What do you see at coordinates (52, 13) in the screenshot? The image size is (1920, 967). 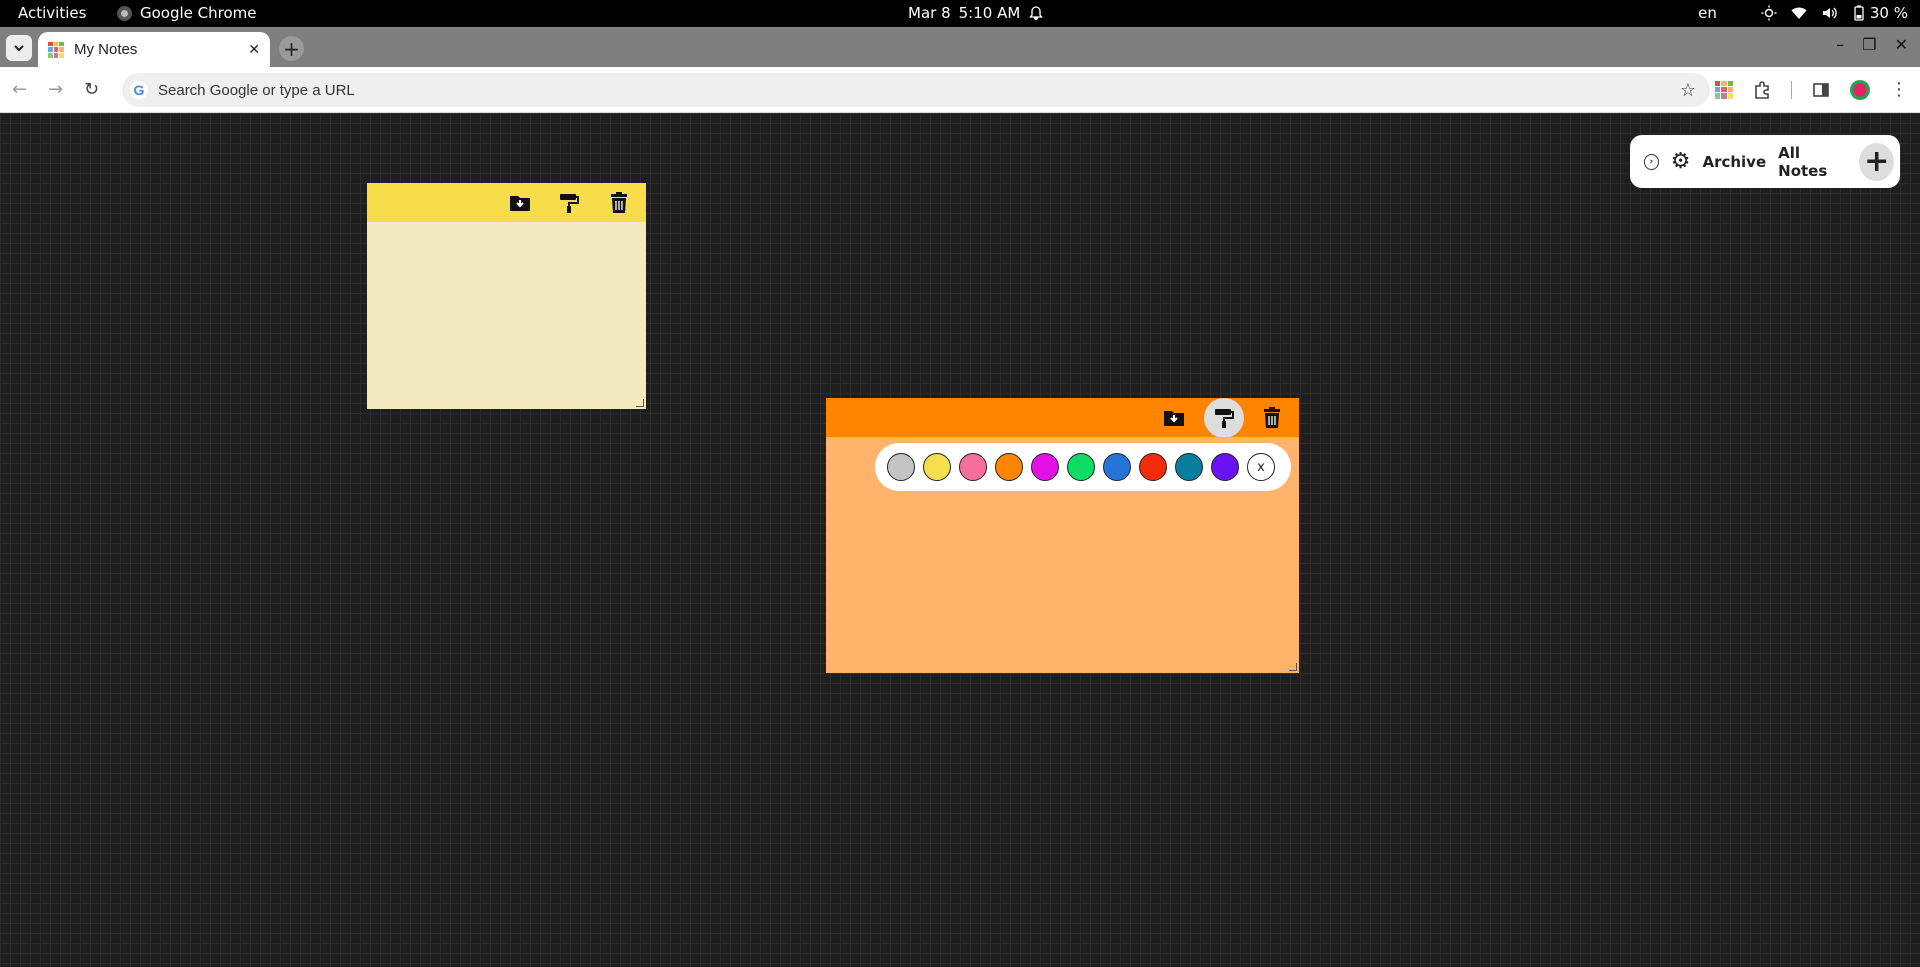 I see `activities-button: Activities` at bounding box center [52, 13].